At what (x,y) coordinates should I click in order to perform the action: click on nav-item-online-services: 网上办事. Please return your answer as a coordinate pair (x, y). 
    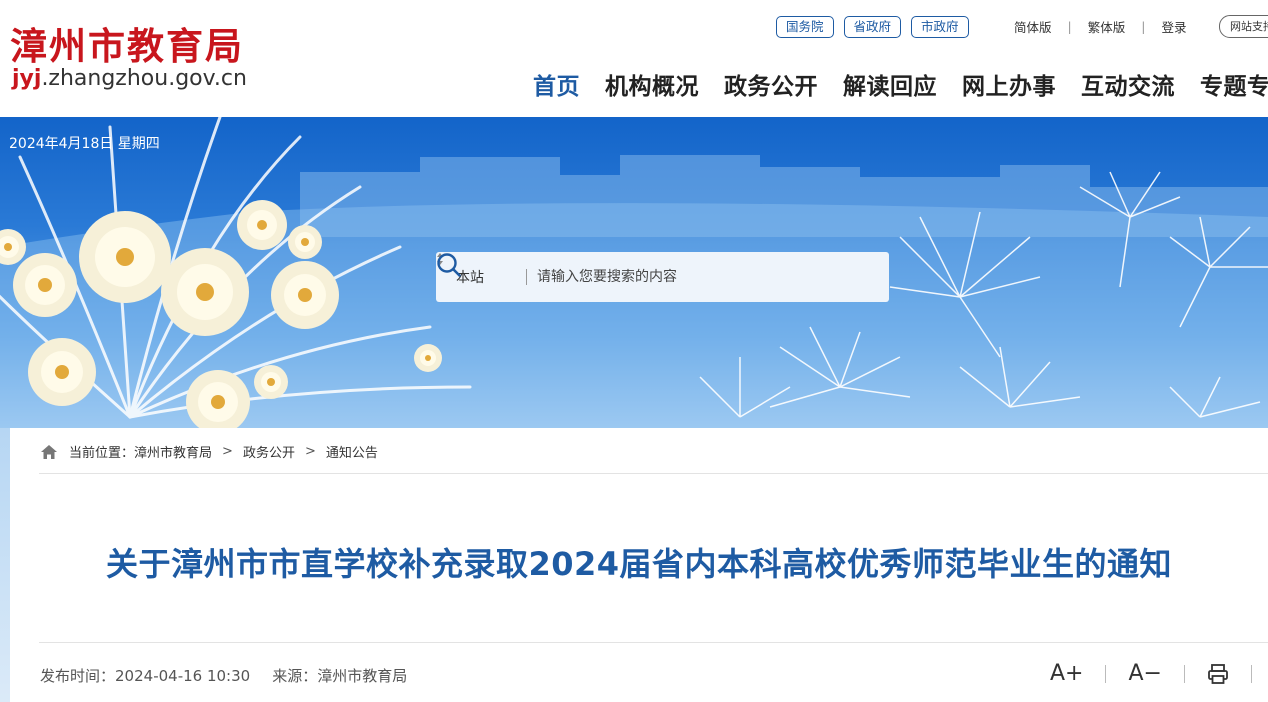
    Looking at the image, I should click on (1009, 84).